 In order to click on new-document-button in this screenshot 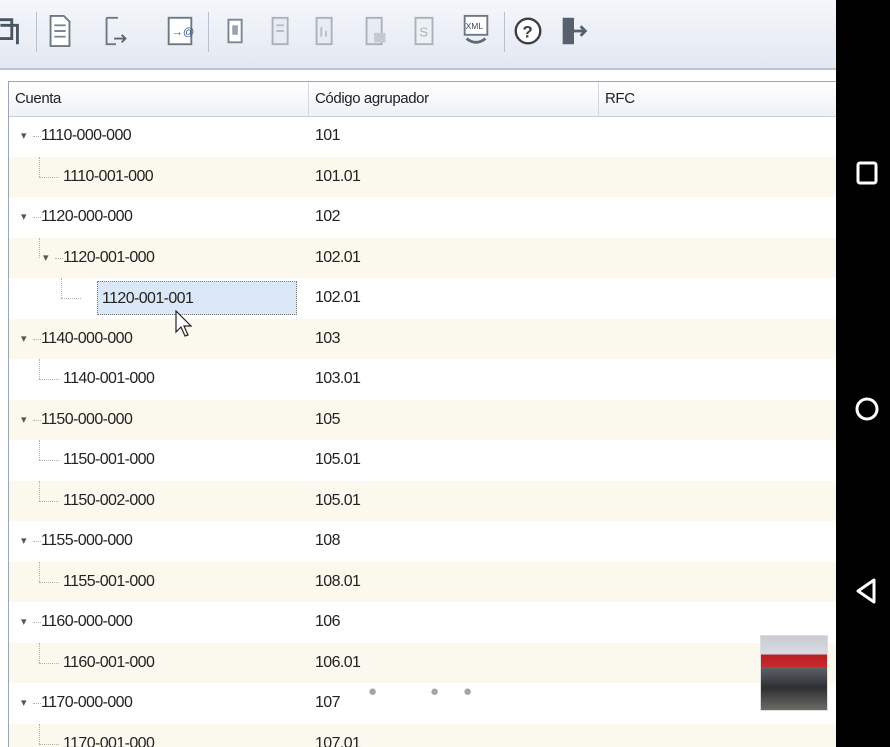, I will do `click(60, 31)`.